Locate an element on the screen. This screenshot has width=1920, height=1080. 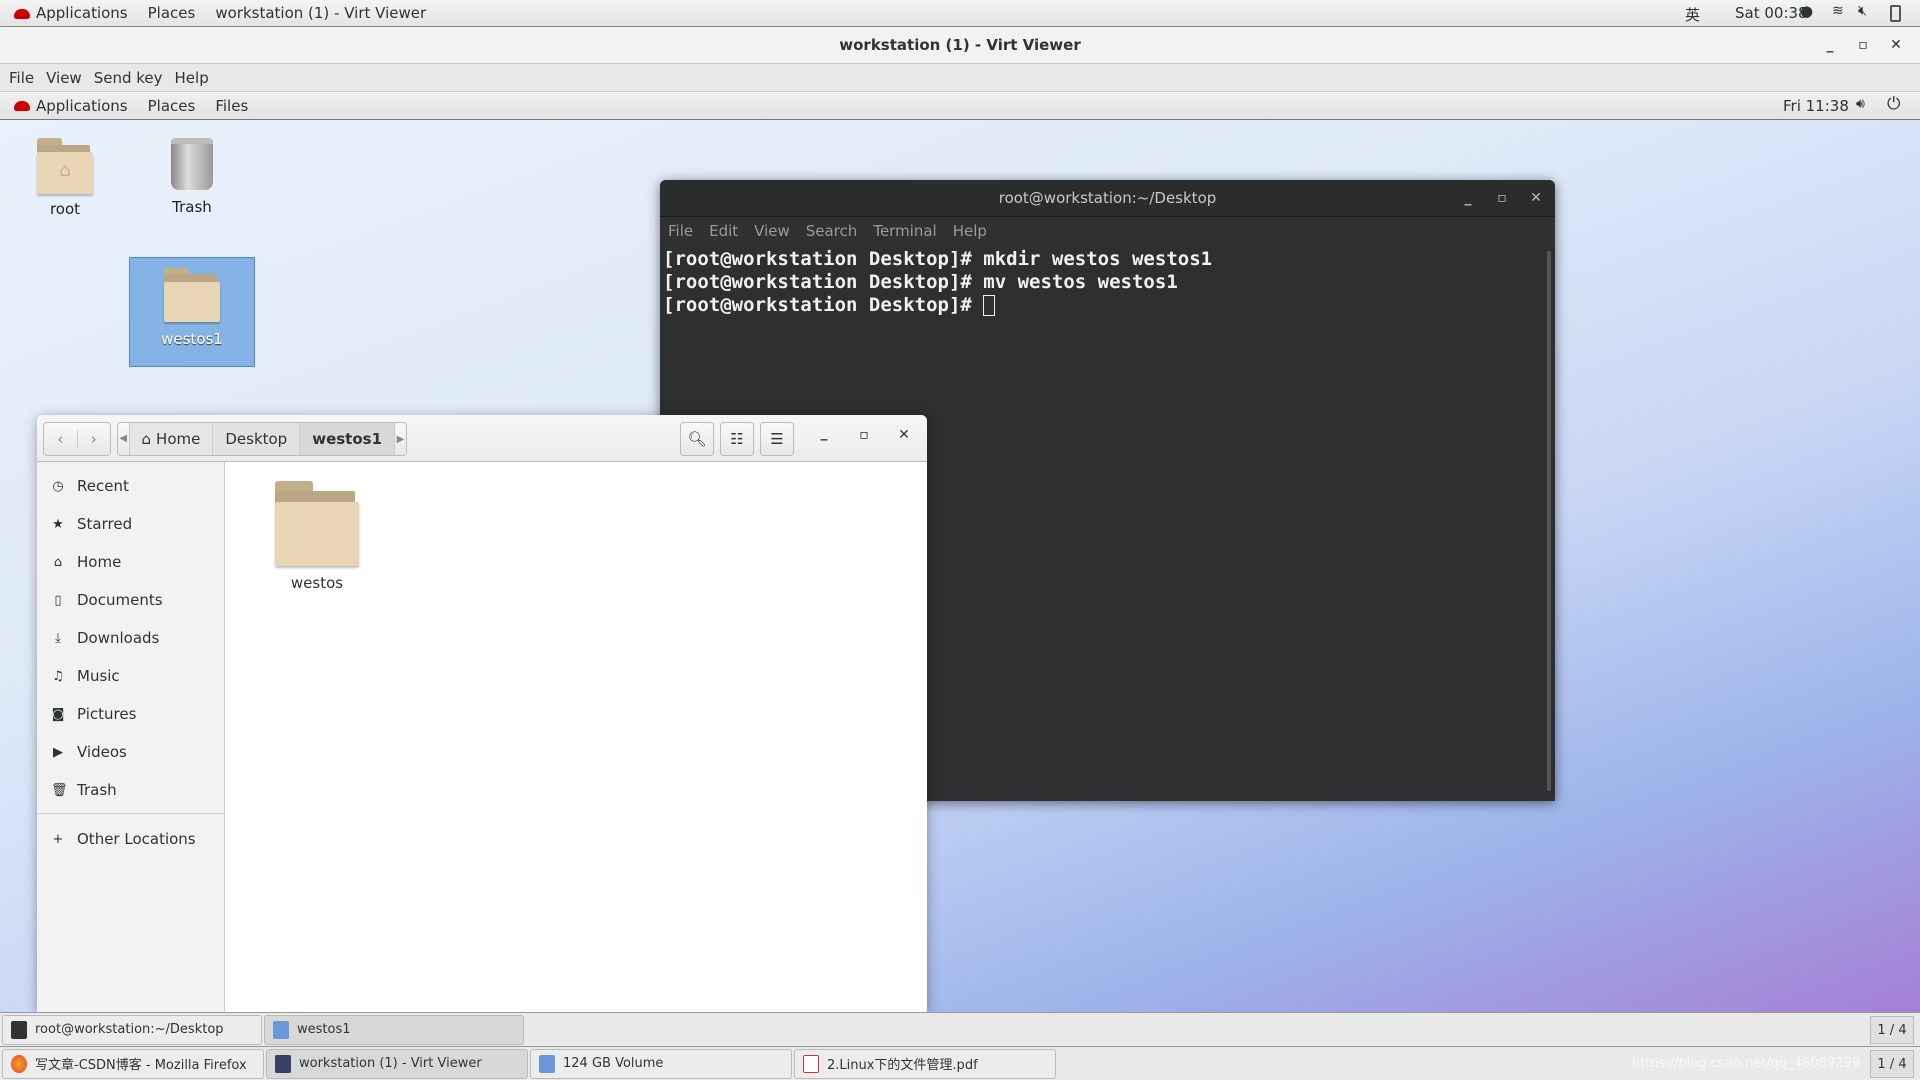
sidebar-label: Videos is located at coordinates (102, 752).